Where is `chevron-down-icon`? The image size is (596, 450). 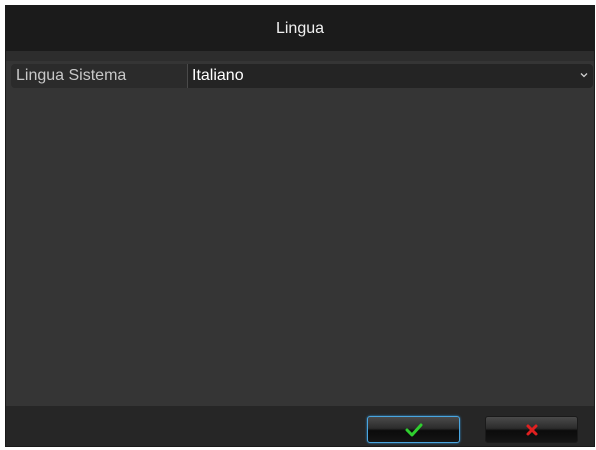 chevron-down-icon is located at coordinates (584, 75).